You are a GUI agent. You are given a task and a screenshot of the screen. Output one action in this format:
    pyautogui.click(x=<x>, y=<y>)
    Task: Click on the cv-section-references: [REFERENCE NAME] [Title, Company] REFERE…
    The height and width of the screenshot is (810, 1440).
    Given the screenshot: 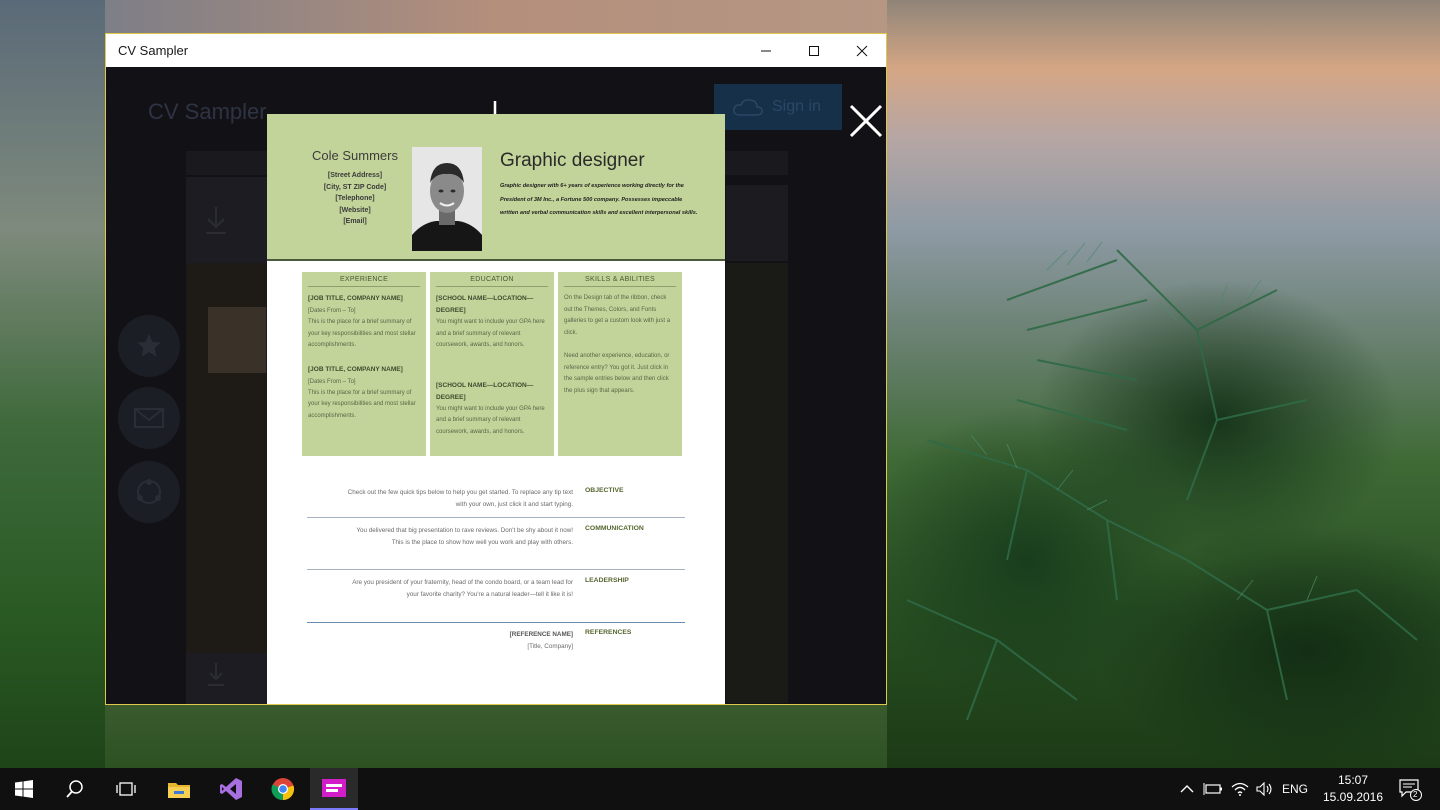 What is the action you would take?
    pyautogui.click(x=496, y=641)
    